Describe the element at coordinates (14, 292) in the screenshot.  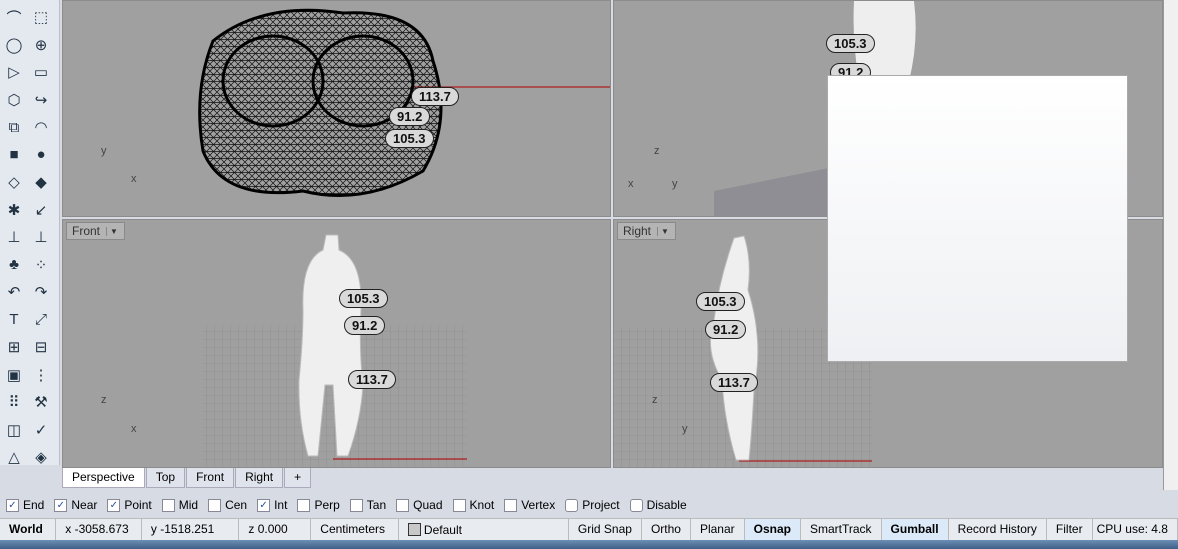
I see `toolbar-tool-icon: ↶` at that location.